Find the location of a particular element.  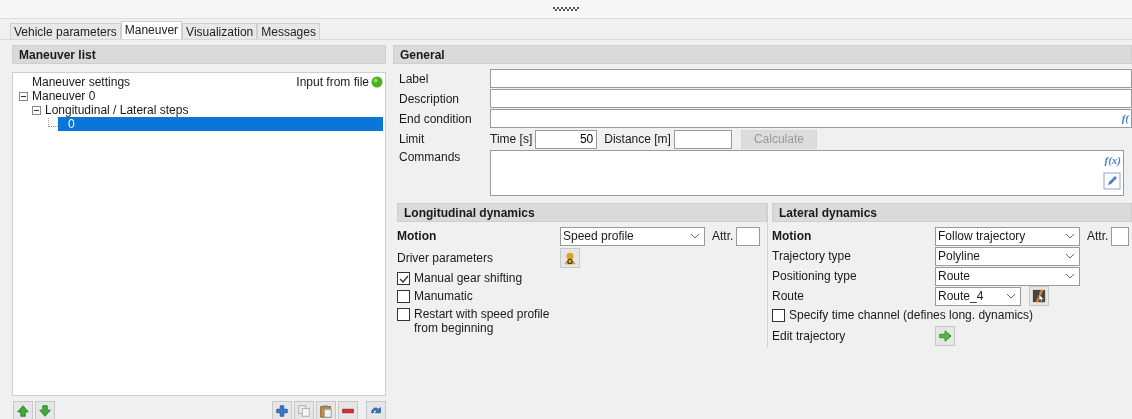

field-label: End condition is located at coordinates (436, 118).